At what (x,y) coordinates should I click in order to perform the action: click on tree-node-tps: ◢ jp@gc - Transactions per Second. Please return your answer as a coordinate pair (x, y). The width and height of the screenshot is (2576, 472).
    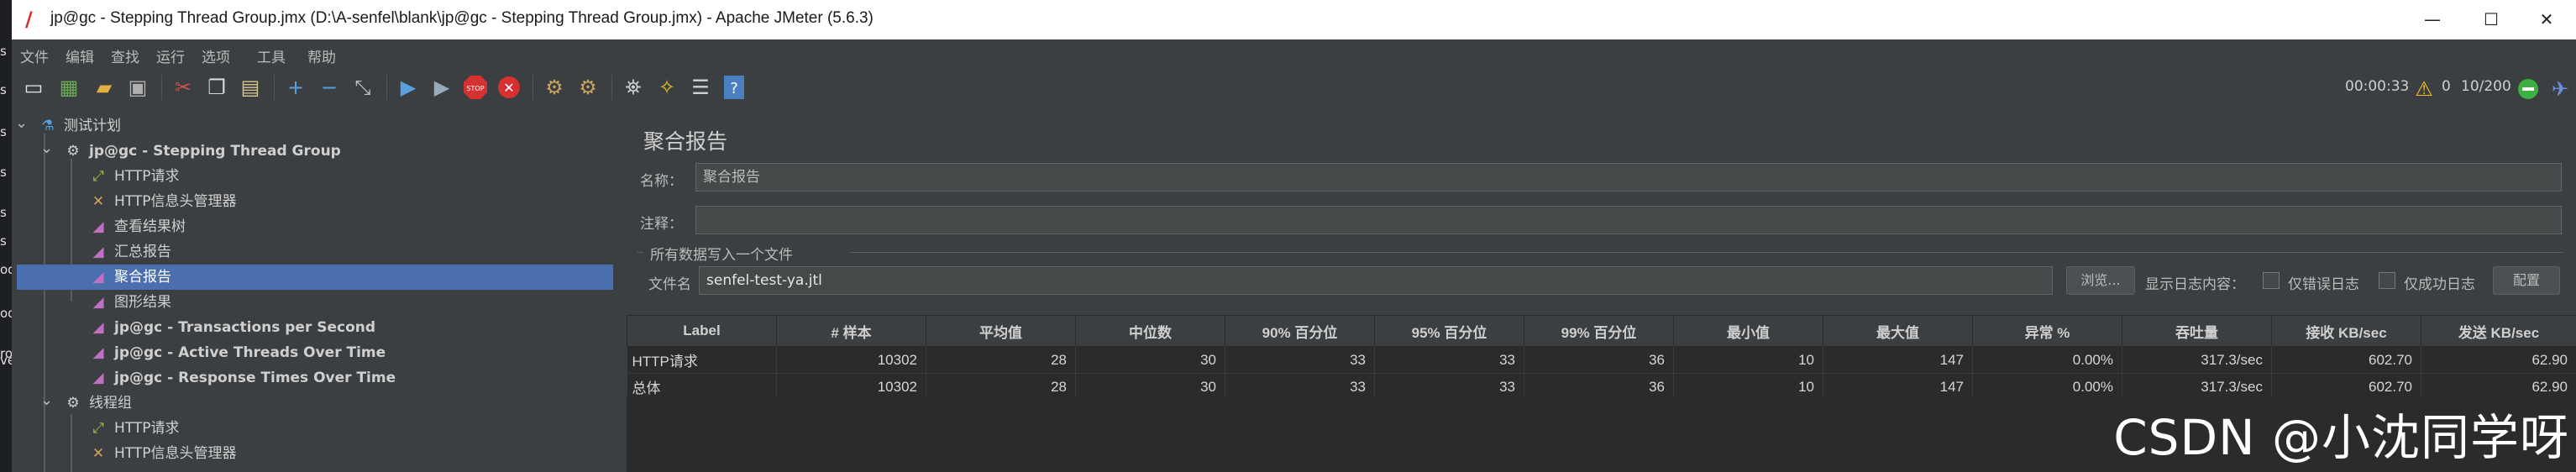
    Looking at the image, I should click on (231, 327).